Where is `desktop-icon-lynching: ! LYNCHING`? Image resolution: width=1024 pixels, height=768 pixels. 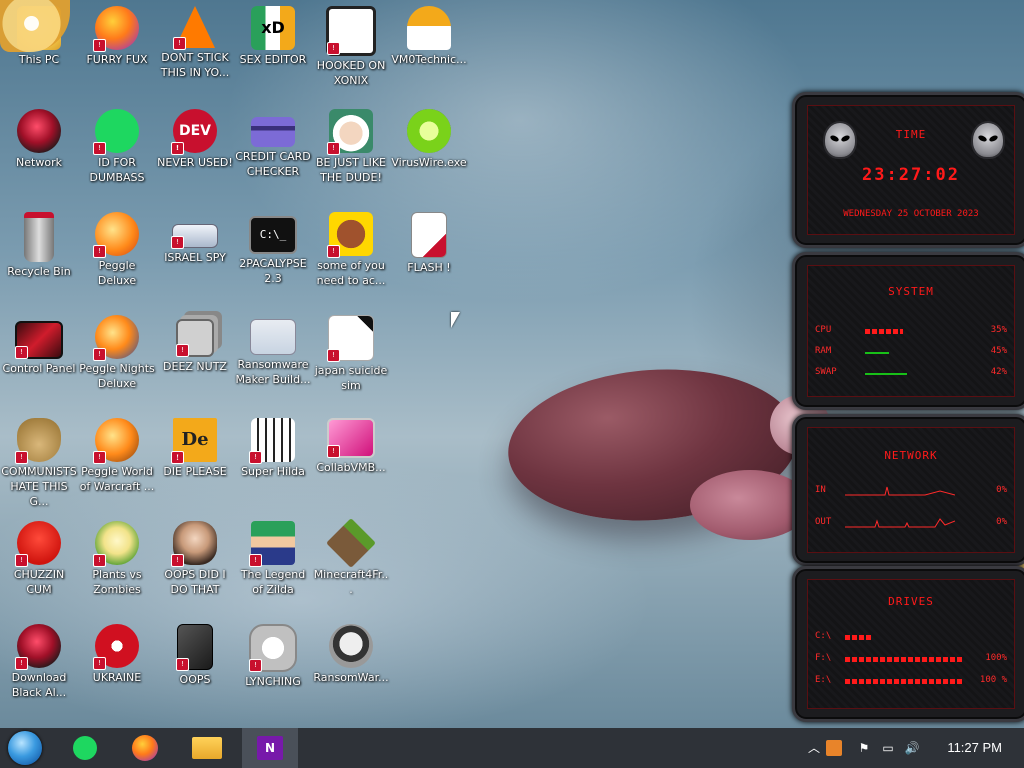
desktop-icon-lynching: ! LYNCHING is located at coordinates (273, 653).